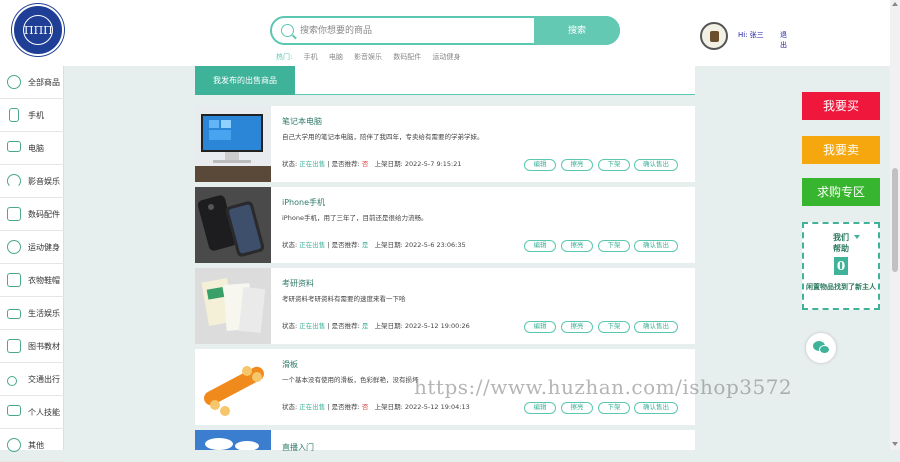 This screenshot has width=900, height=462. What do you see at coordinates (821, 348) in the screenshot?
I see `wechat-icon` at bounding box center [821, 348].